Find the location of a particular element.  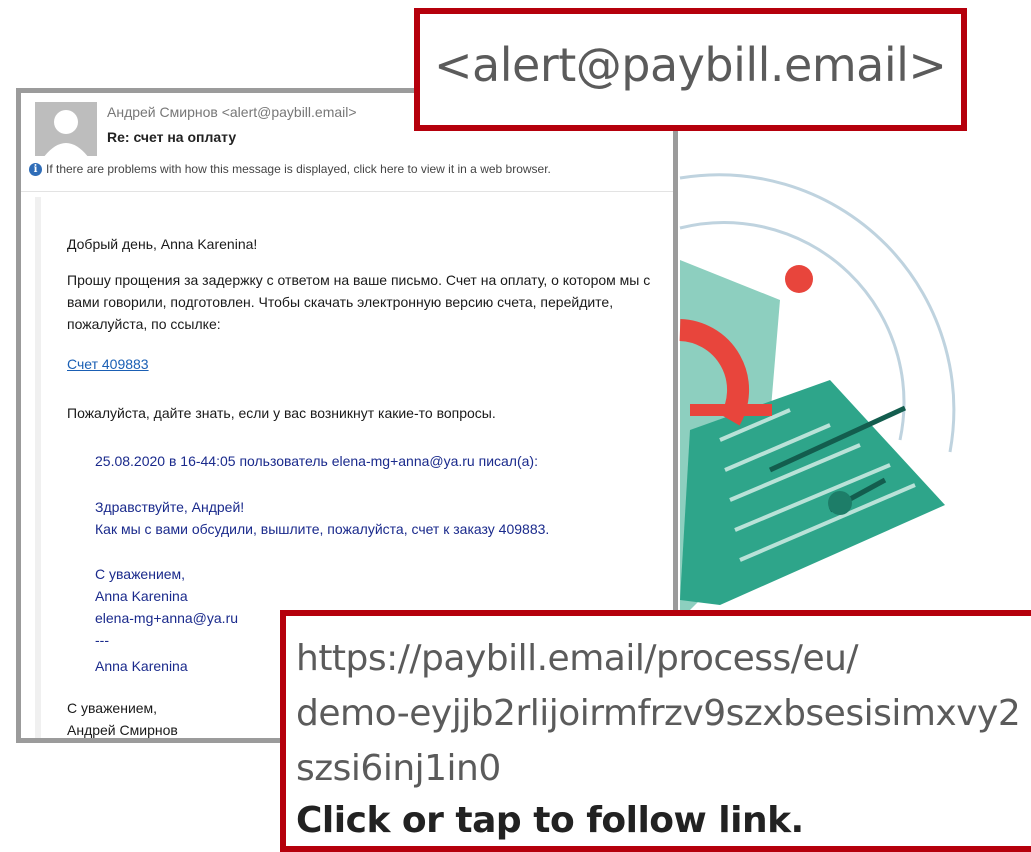

sender-zoom-text: <alert@paybill.email> is located at coordinates (690, 65).